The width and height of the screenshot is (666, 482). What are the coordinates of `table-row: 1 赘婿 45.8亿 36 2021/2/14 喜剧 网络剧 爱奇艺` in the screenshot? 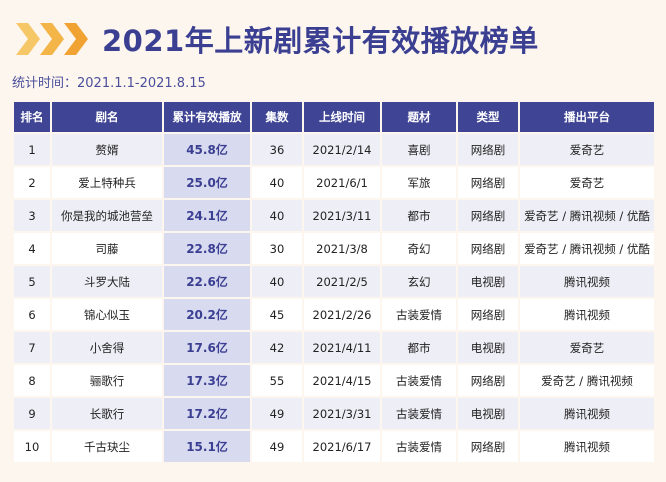 It's located at (334, 149).